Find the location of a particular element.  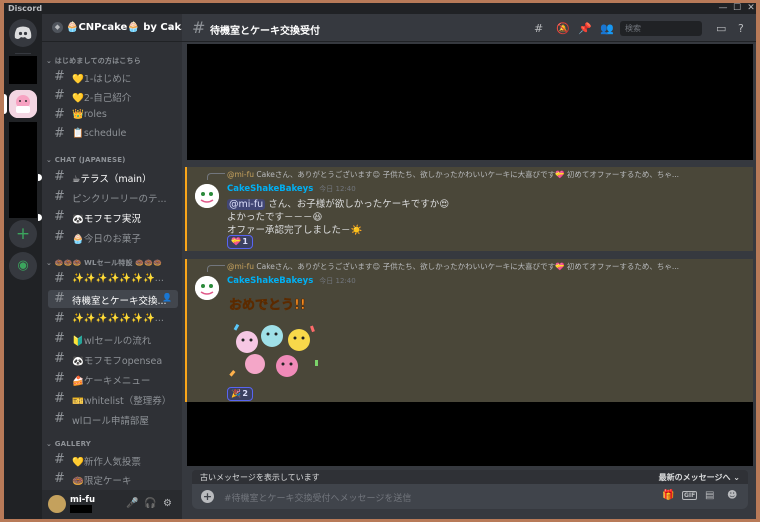

discord-logo-icon is located at coordinates (23, 32).